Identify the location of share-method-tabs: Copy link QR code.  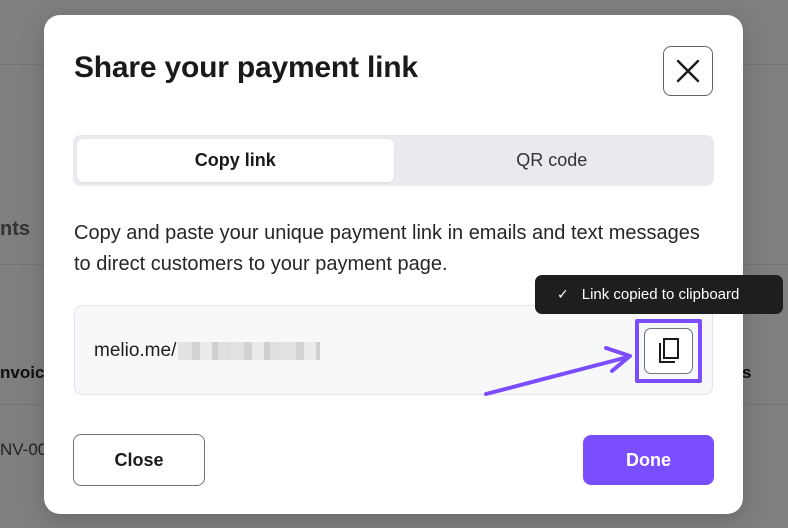
(393, 160).